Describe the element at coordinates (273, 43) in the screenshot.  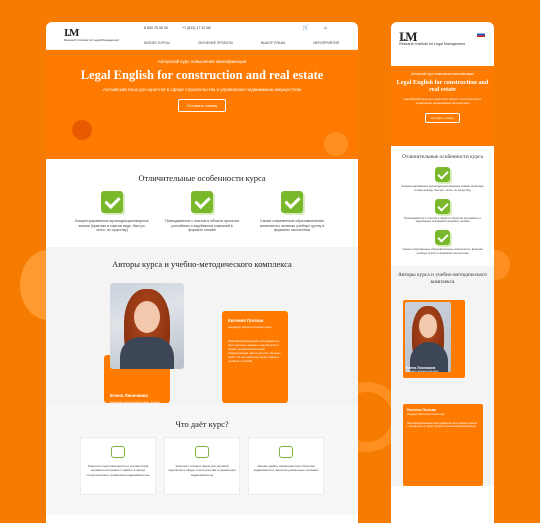
I see `nav-item-3: Выбор Плана` at that location.